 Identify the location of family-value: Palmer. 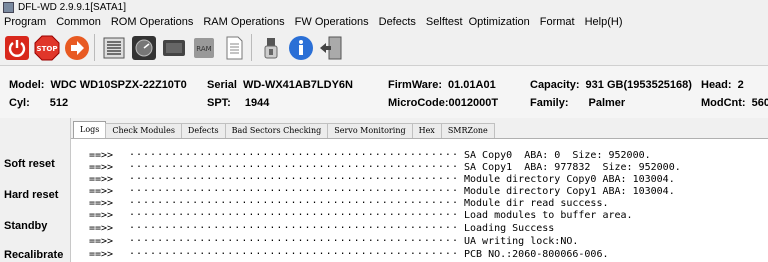
(607, 103).